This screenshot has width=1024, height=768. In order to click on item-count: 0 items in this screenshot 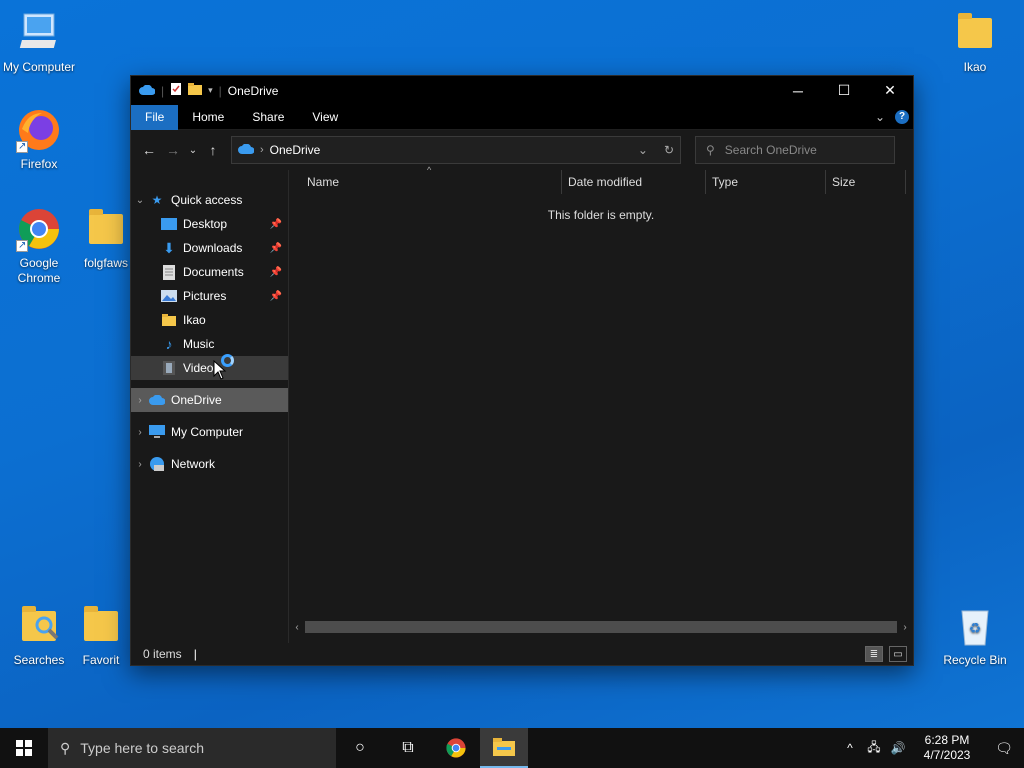, I will do `click(162, 654)`.